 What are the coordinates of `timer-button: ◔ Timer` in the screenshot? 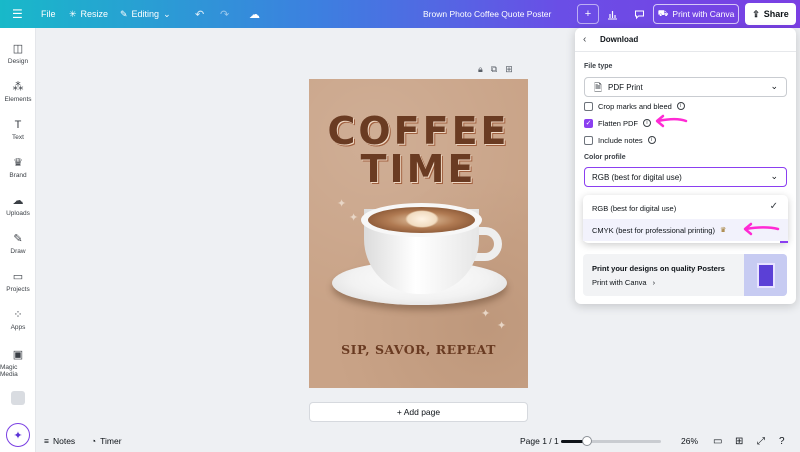 It's located at (106, 441).